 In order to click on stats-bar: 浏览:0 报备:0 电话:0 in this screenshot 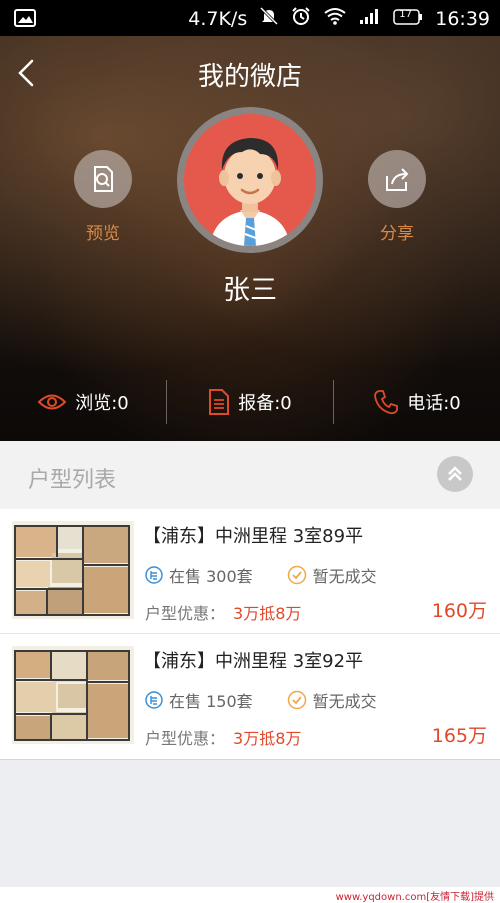, I will do `click(250, 408)`.